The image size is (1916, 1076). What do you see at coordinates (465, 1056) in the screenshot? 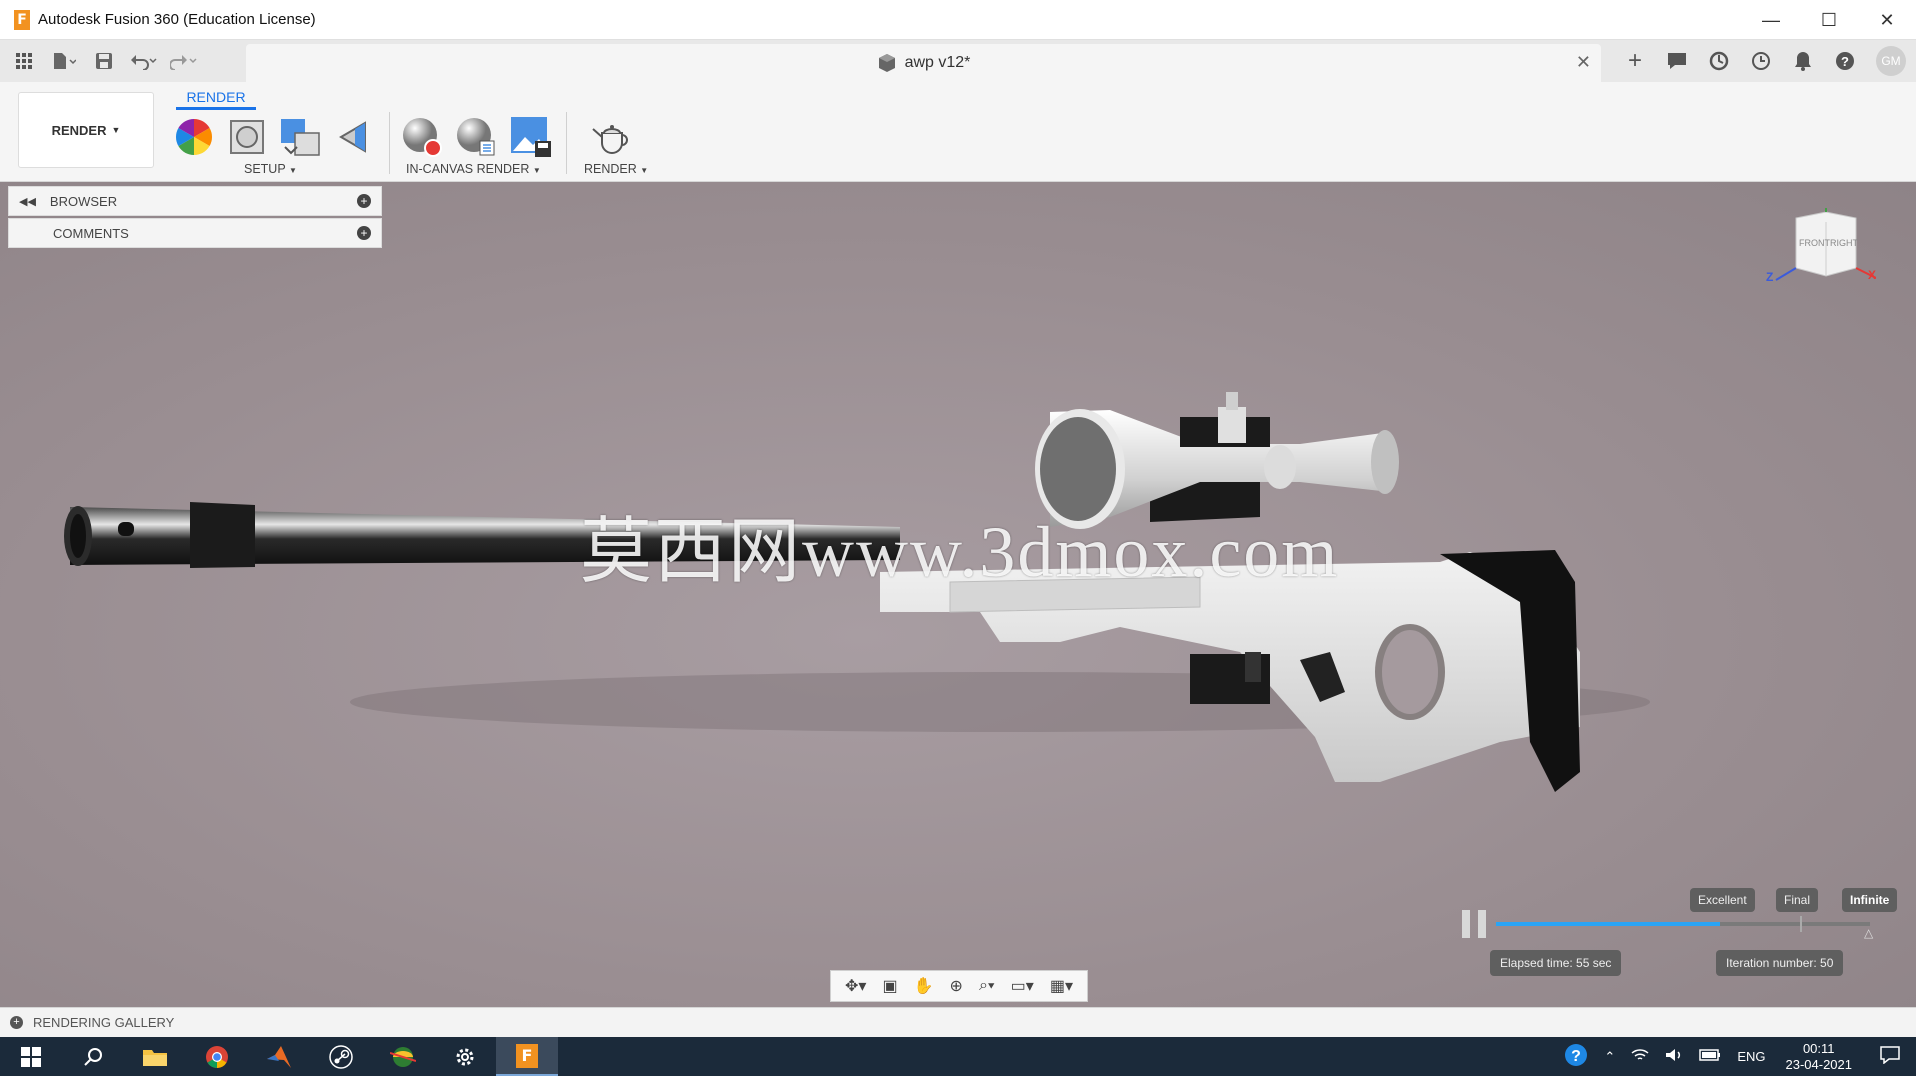
I see `settings-gear-icon` at bounding box center [465, 1056].